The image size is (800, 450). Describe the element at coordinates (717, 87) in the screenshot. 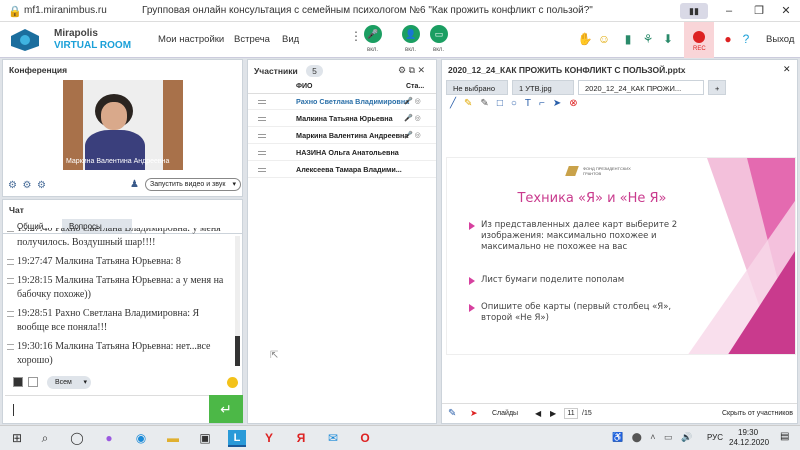

I see `add-tab-button: +` at that location.